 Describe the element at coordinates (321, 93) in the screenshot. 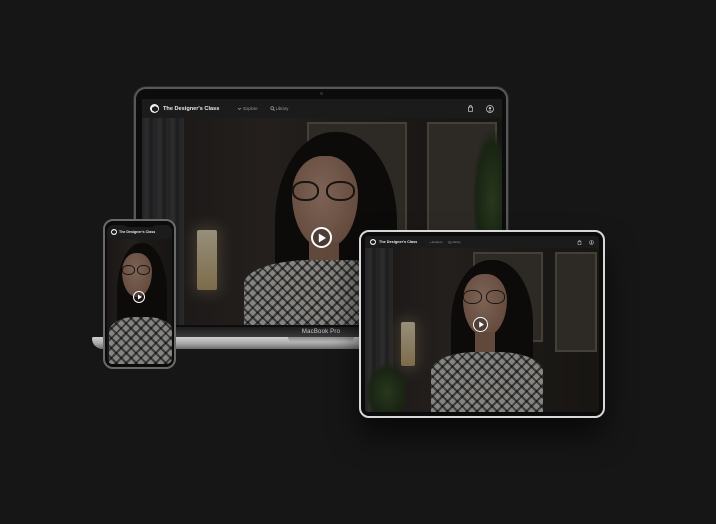

I see `laptop-camera` at that location.